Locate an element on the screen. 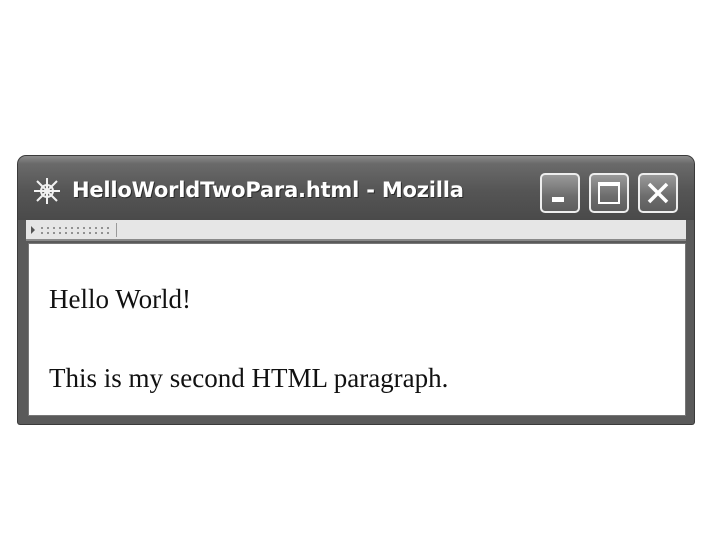 This screenshot has height=540, width=720. title-bar: HelloWorldTwoPara.html - Mozilla is located at coordinates (356, 188).